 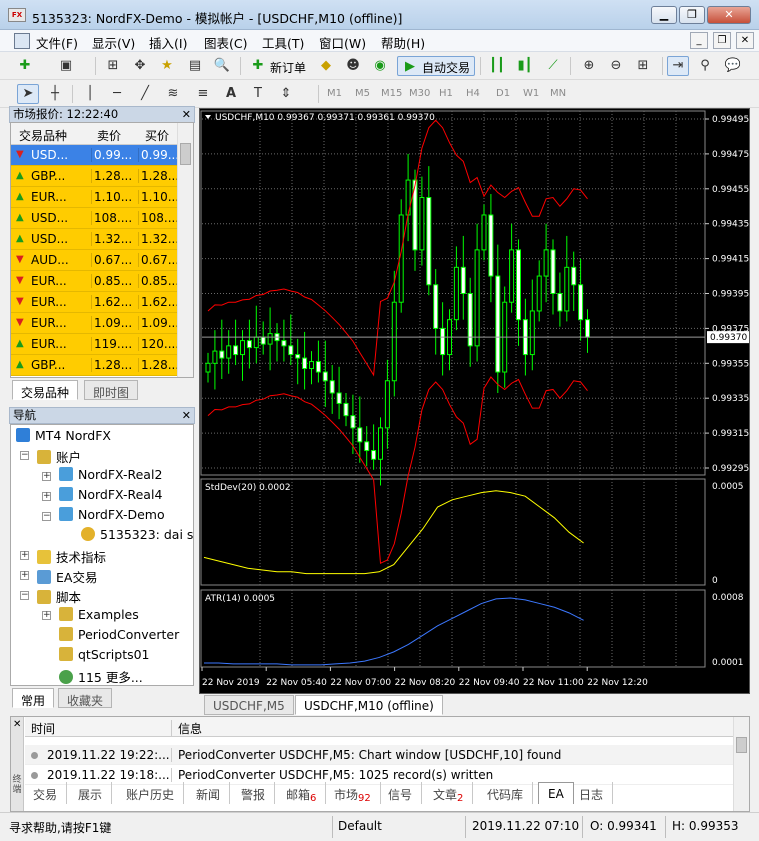 What do you see at coordinates (57, 42) in the screenshot?
I see `menu-file: 文件(F)` at bounding box center [57, 42].